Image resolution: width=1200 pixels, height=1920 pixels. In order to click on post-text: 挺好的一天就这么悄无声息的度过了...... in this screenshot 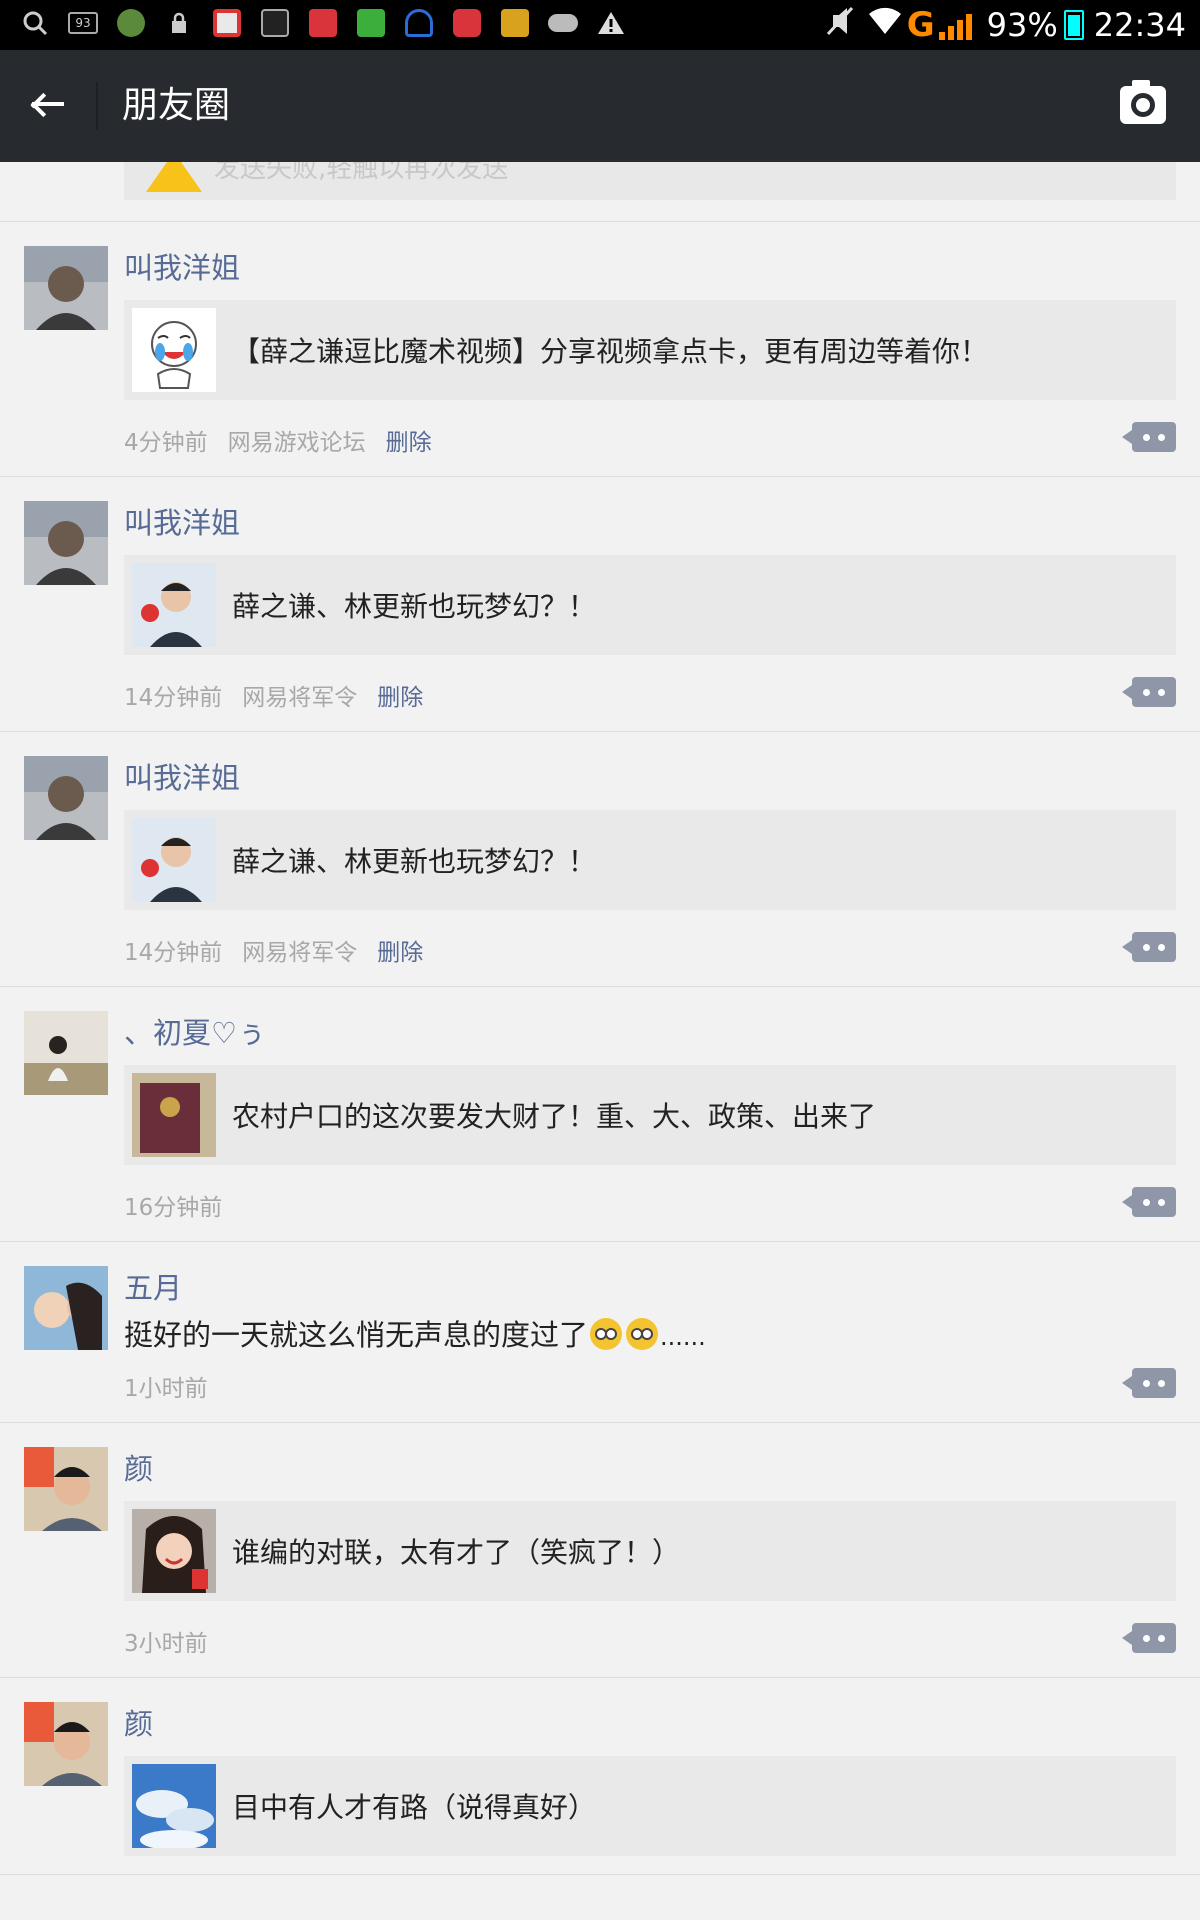, I will do `click(650, 1336)`.